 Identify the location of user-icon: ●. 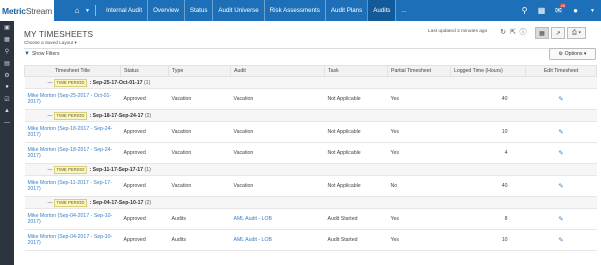
(575, 10).